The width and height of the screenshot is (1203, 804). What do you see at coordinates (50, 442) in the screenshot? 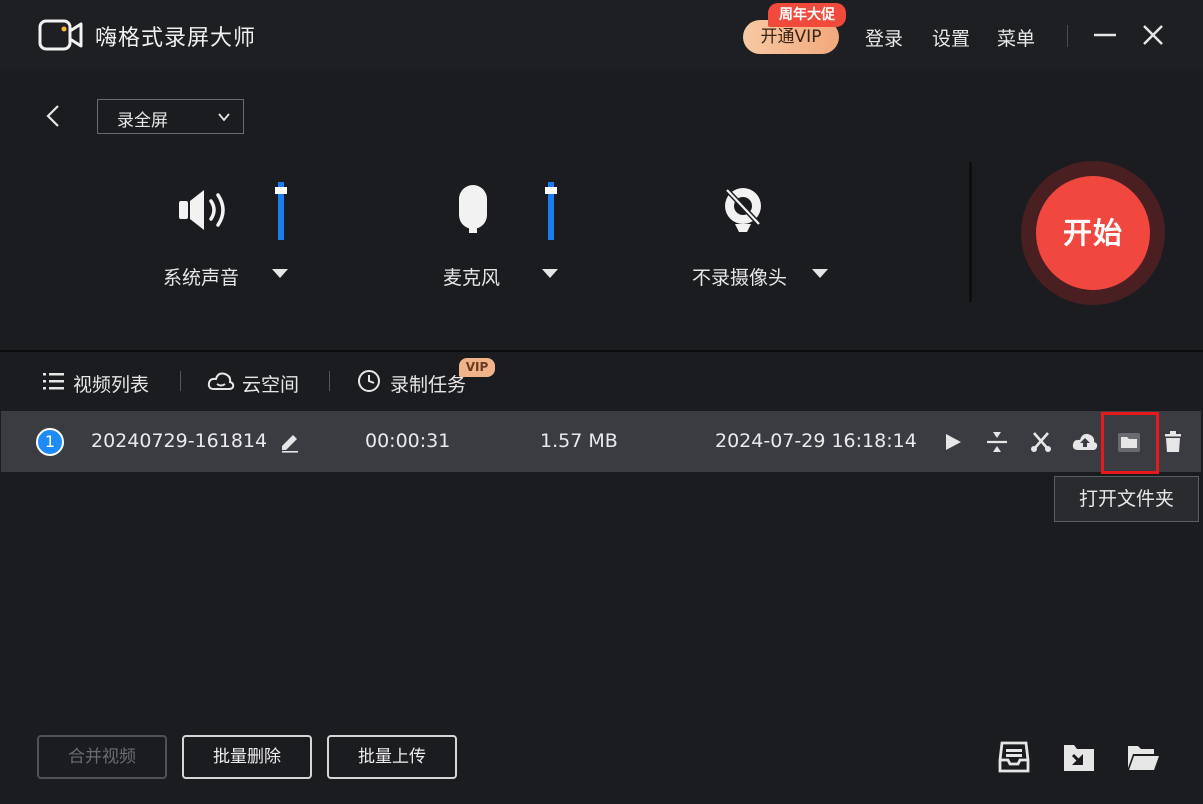
I see `row-index-badge: 1` at bounding box center [50, 442].